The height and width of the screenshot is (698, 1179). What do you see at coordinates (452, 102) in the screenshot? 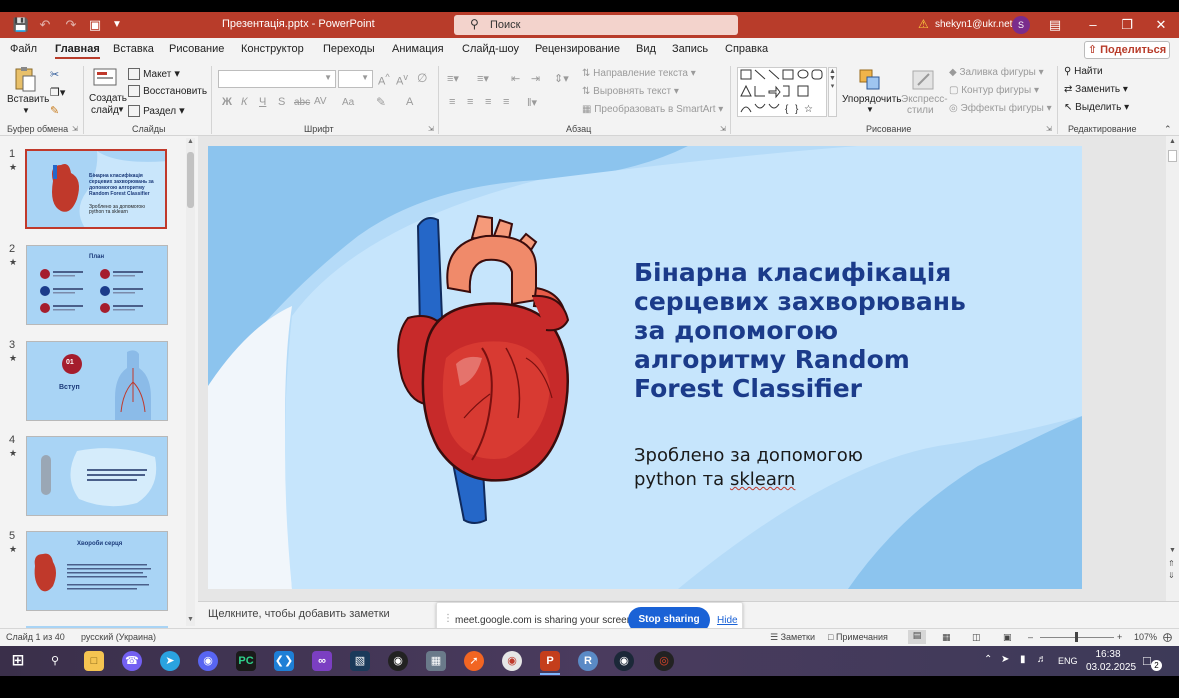
I see `align-left-icon: ≡` at bounding box center [452, 102].